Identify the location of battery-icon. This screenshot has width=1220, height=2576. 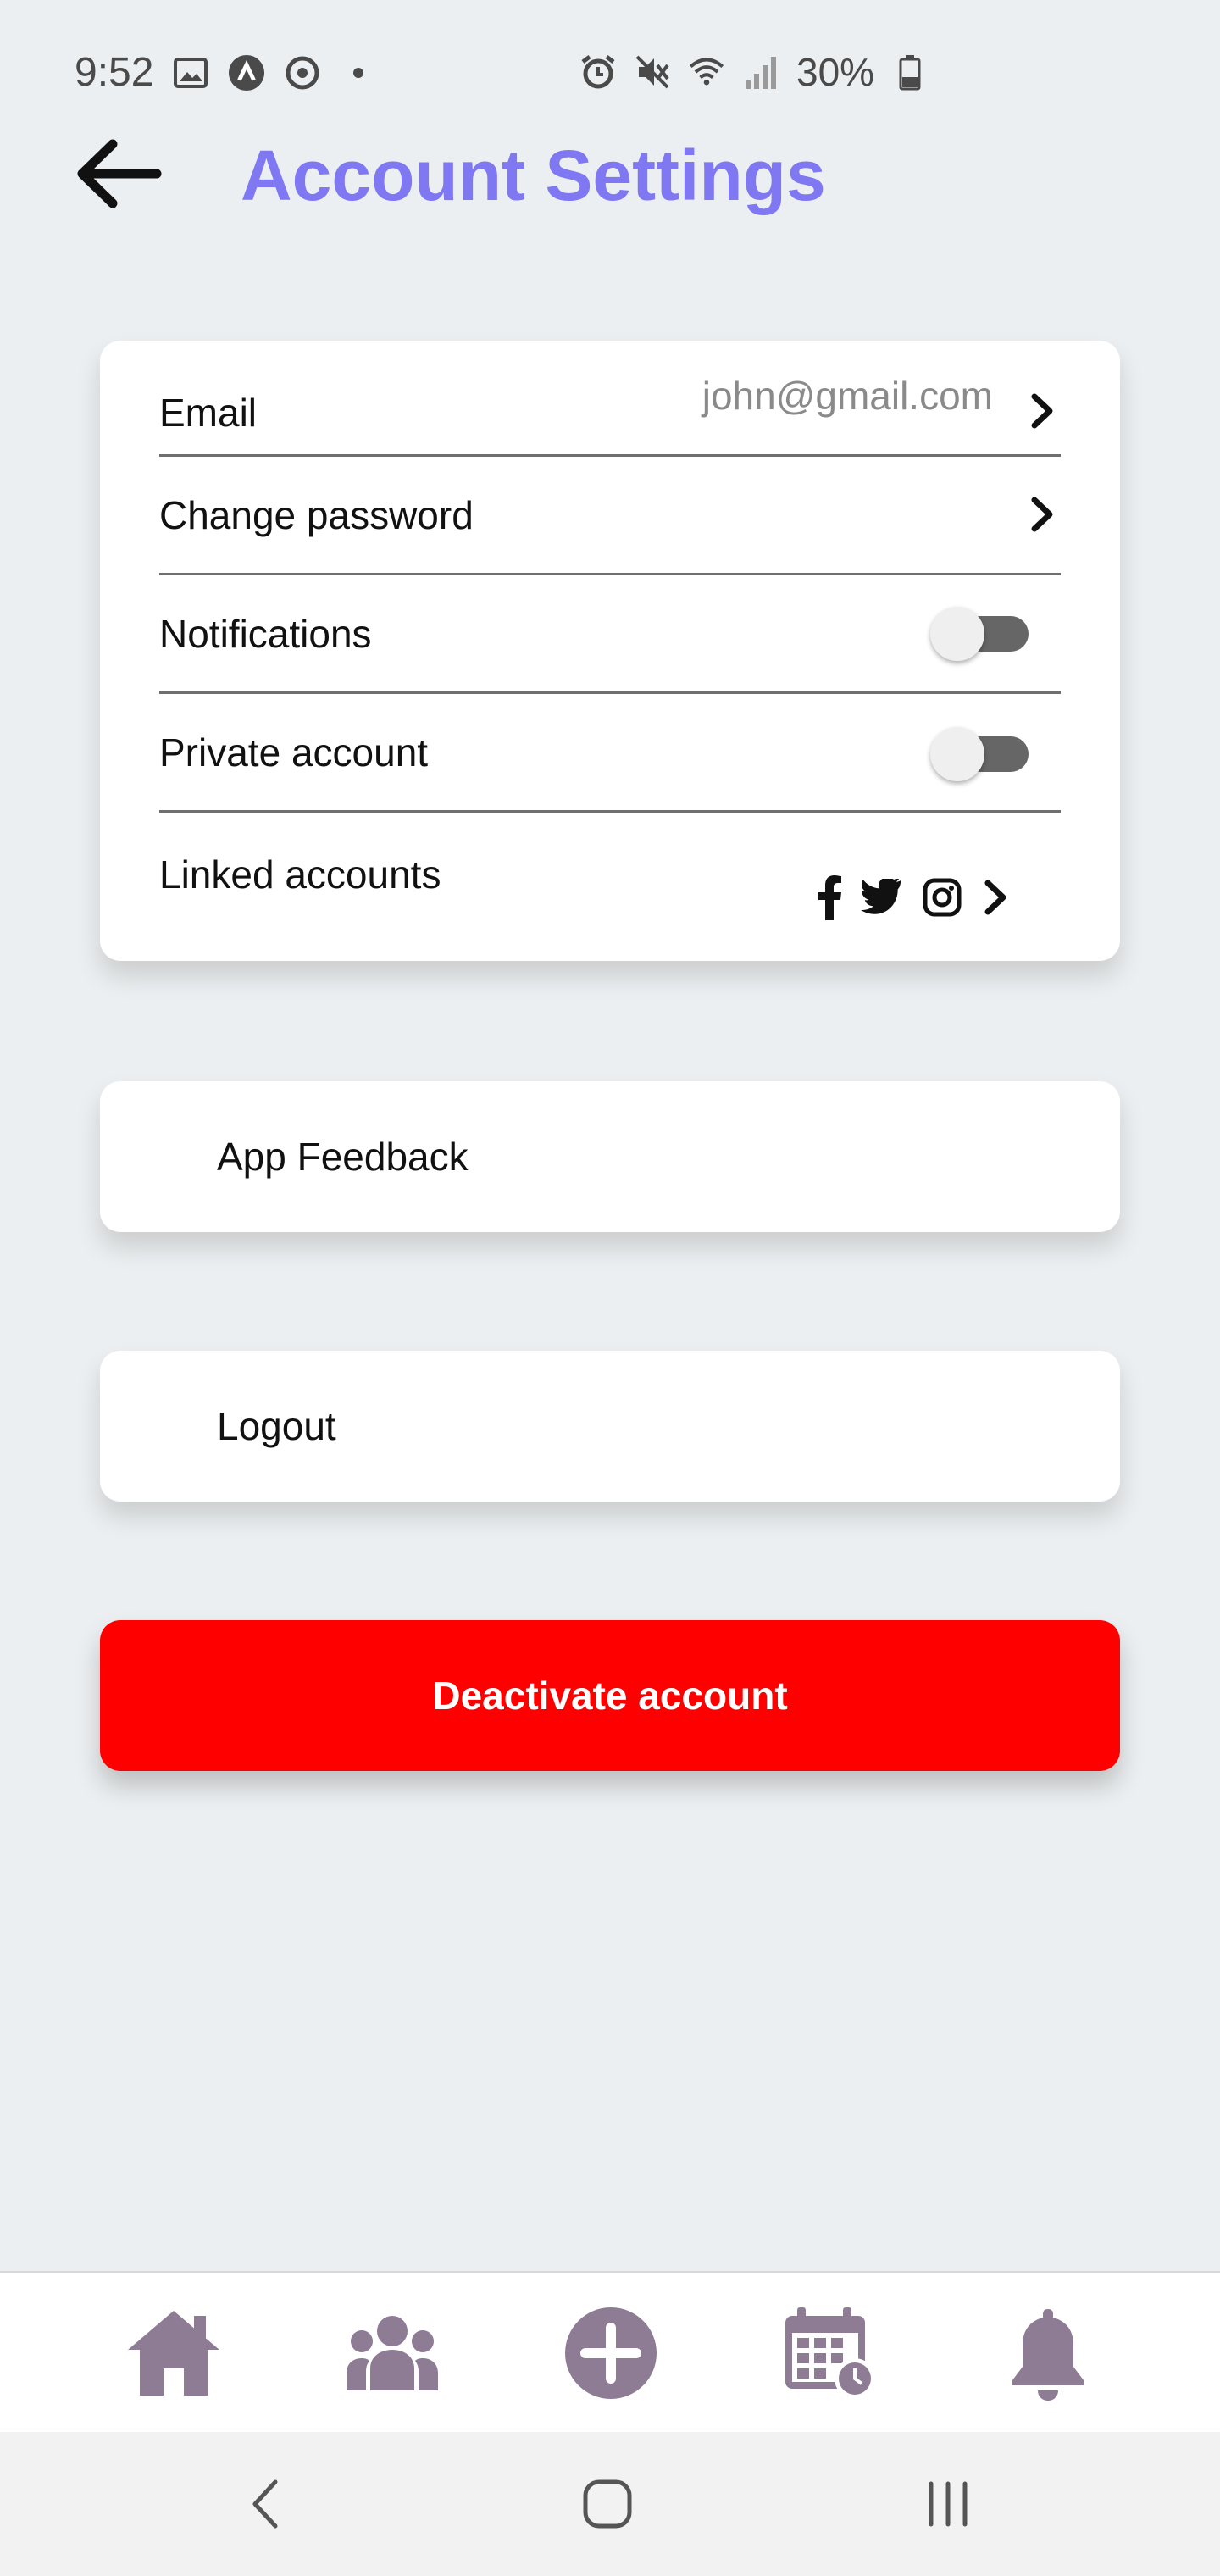
(910, 72).